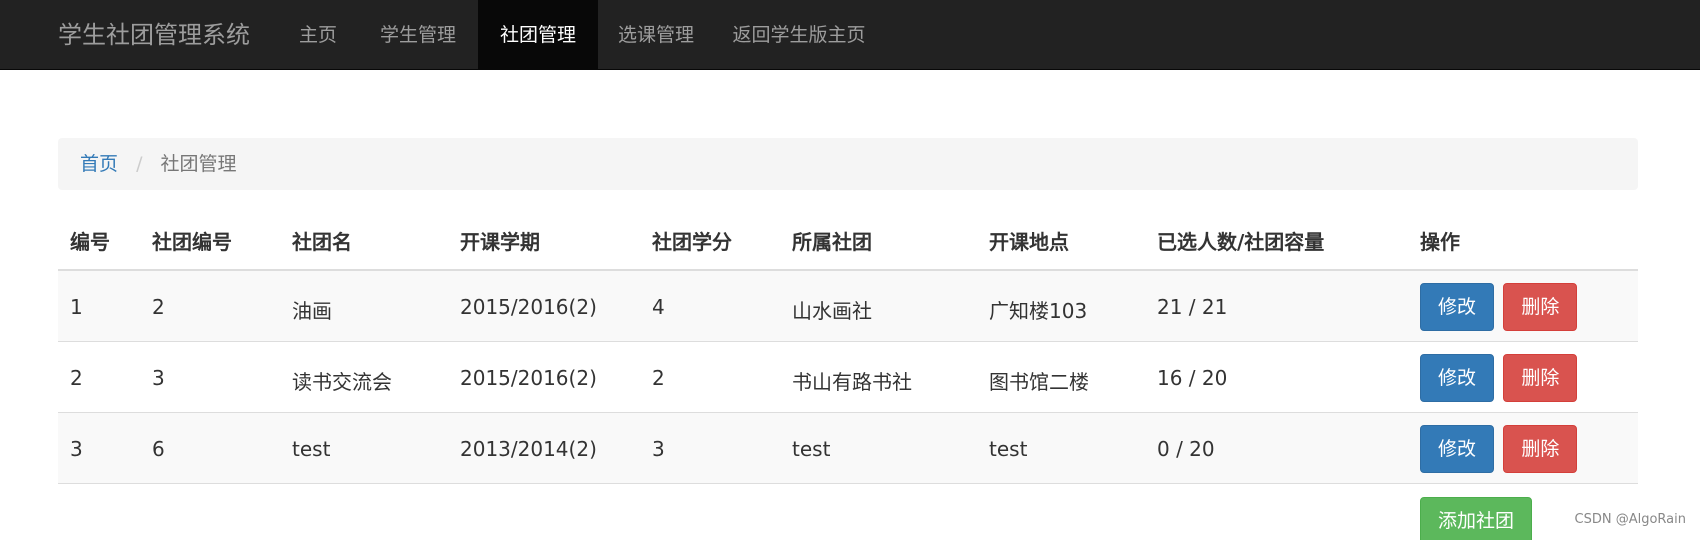 This screenshot has width=1700, height=540. I want to click on cell-credits: 3, so click(710, 447).